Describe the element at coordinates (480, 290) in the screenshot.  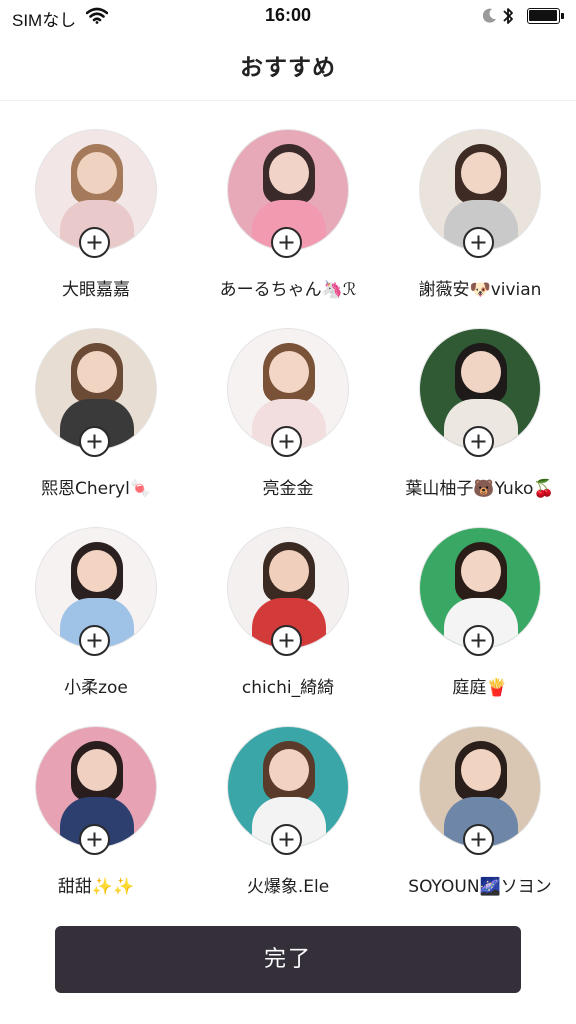
I see `user-name: 謝薇安🐶vivian` at that location.